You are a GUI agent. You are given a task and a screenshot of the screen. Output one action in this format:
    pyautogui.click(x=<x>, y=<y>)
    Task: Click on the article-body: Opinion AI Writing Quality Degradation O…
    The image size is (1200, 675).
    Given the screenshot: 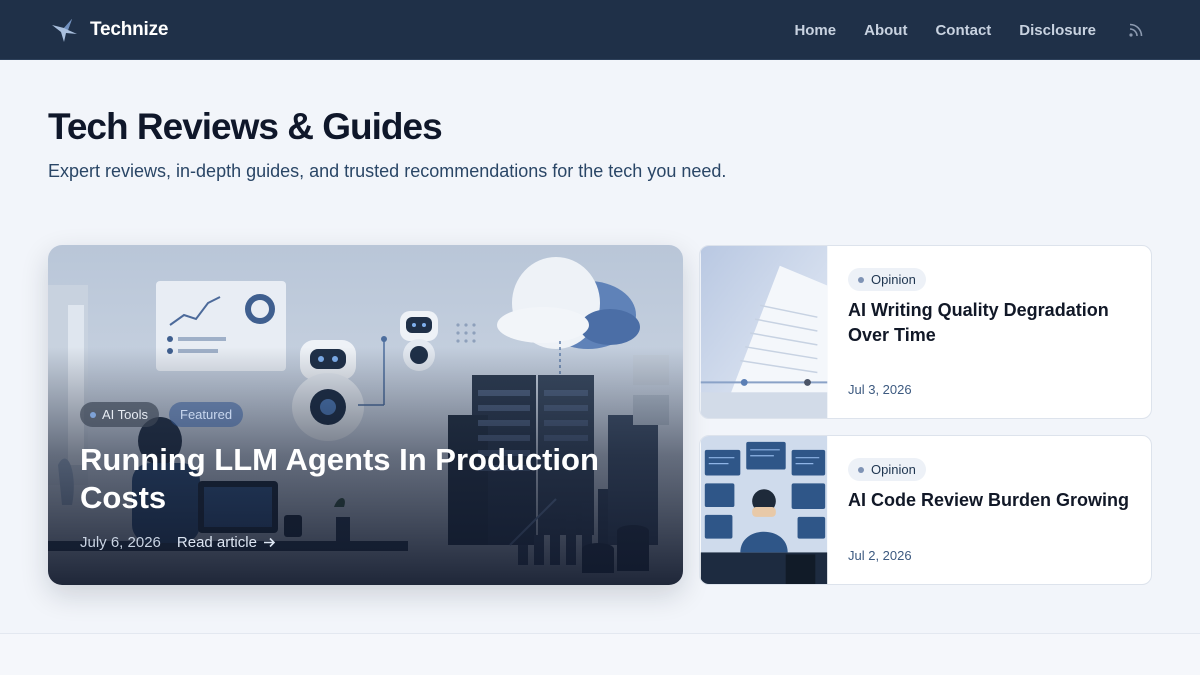 What is the action you would take?
    pyautogui.click(x=991, y=332)
    